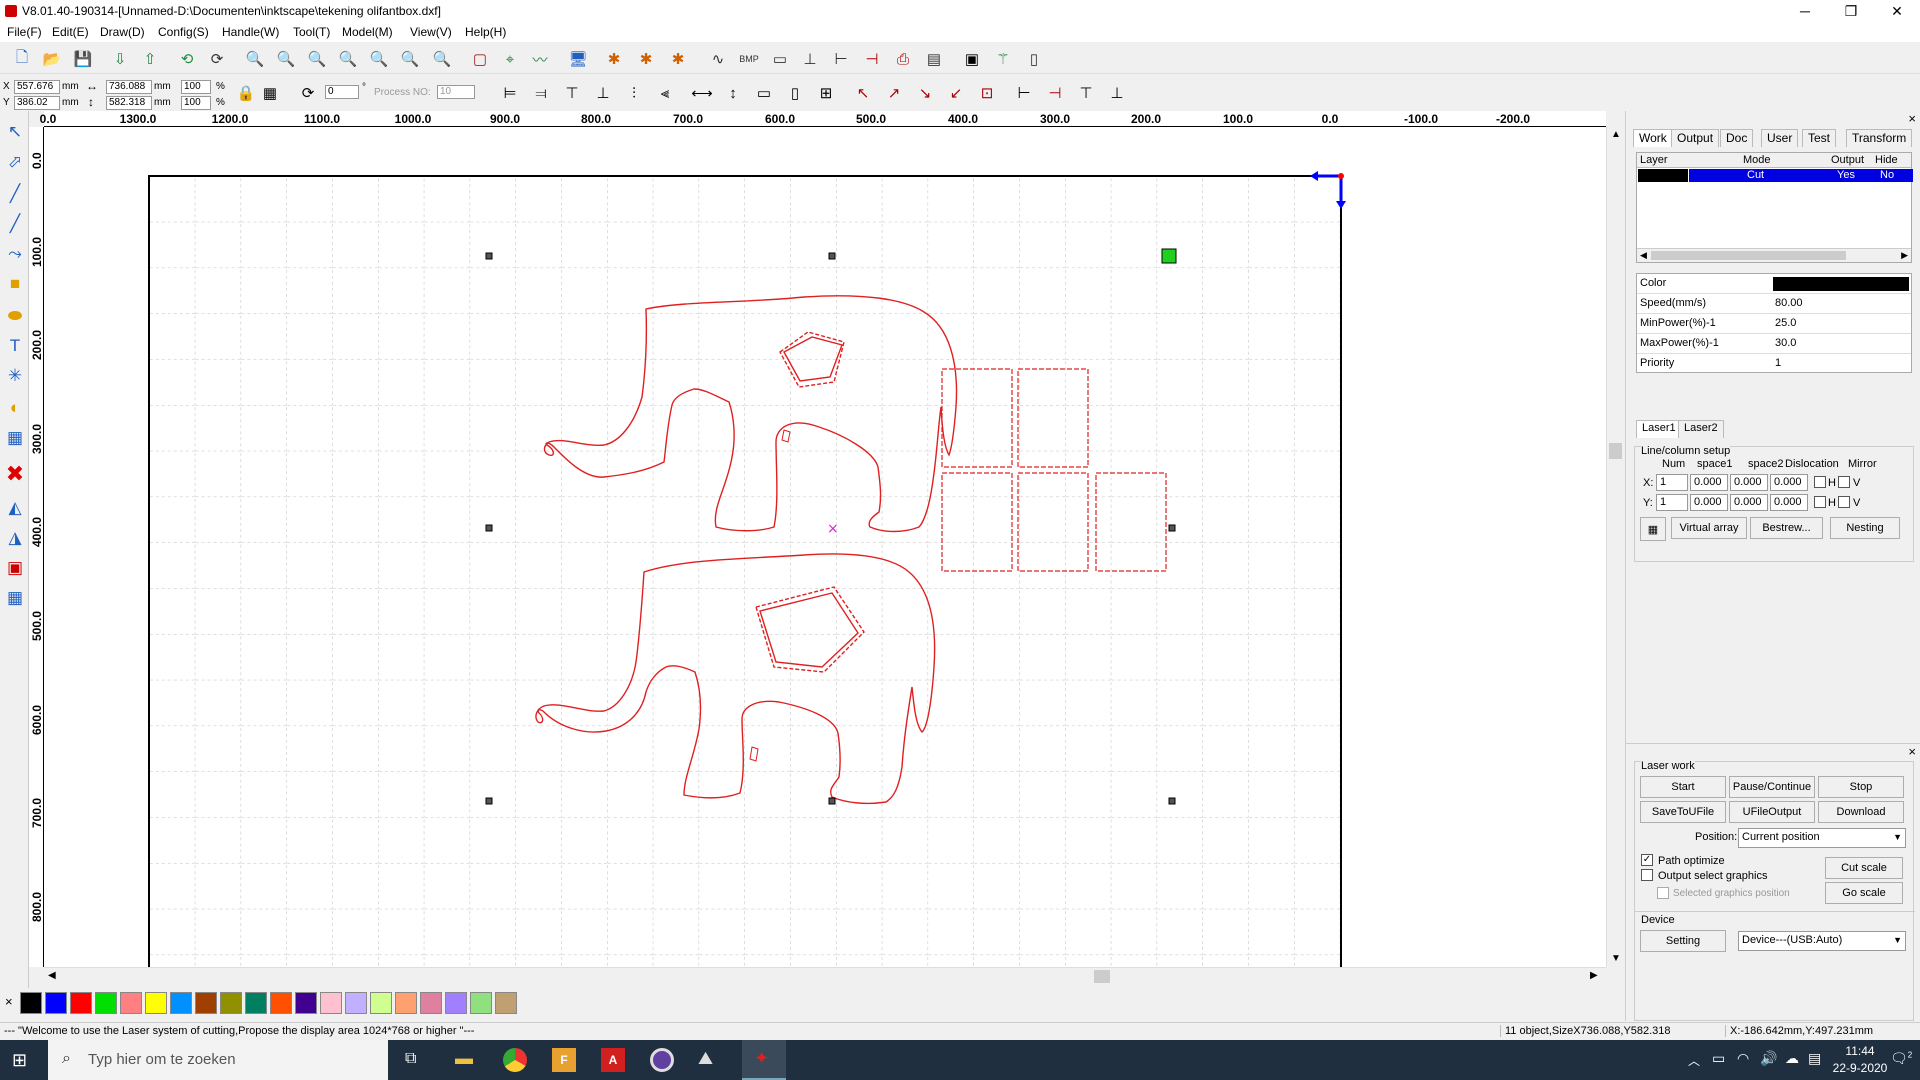  Describe the element at coordinates (780, 59) in the screenshot. I see `frame-icon: ▭` at that location.